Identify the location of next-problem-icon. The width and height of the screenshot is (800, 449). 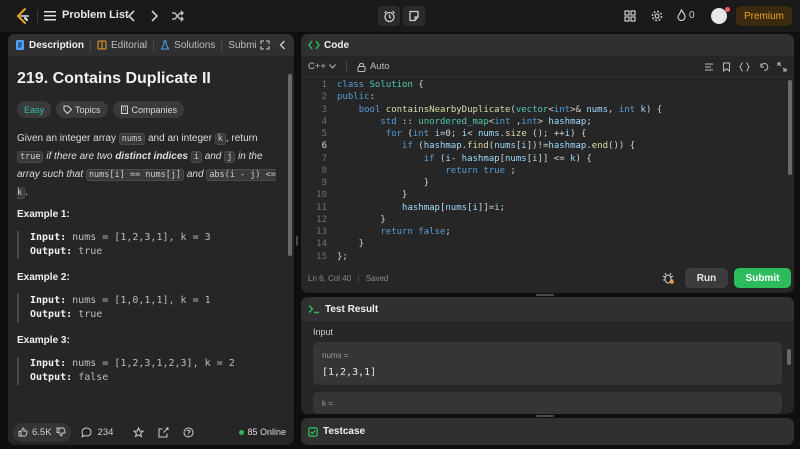
(154, 16).